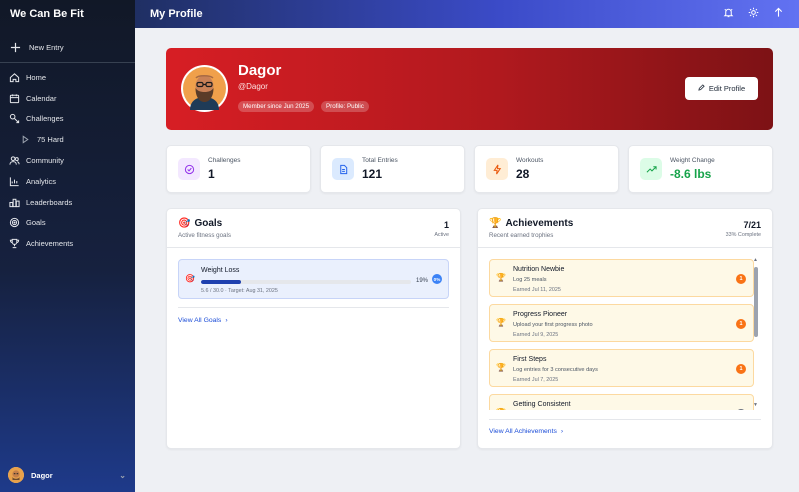  I want to click on view-all-achievements-link: View All Achievements ›, so click(526, 431).